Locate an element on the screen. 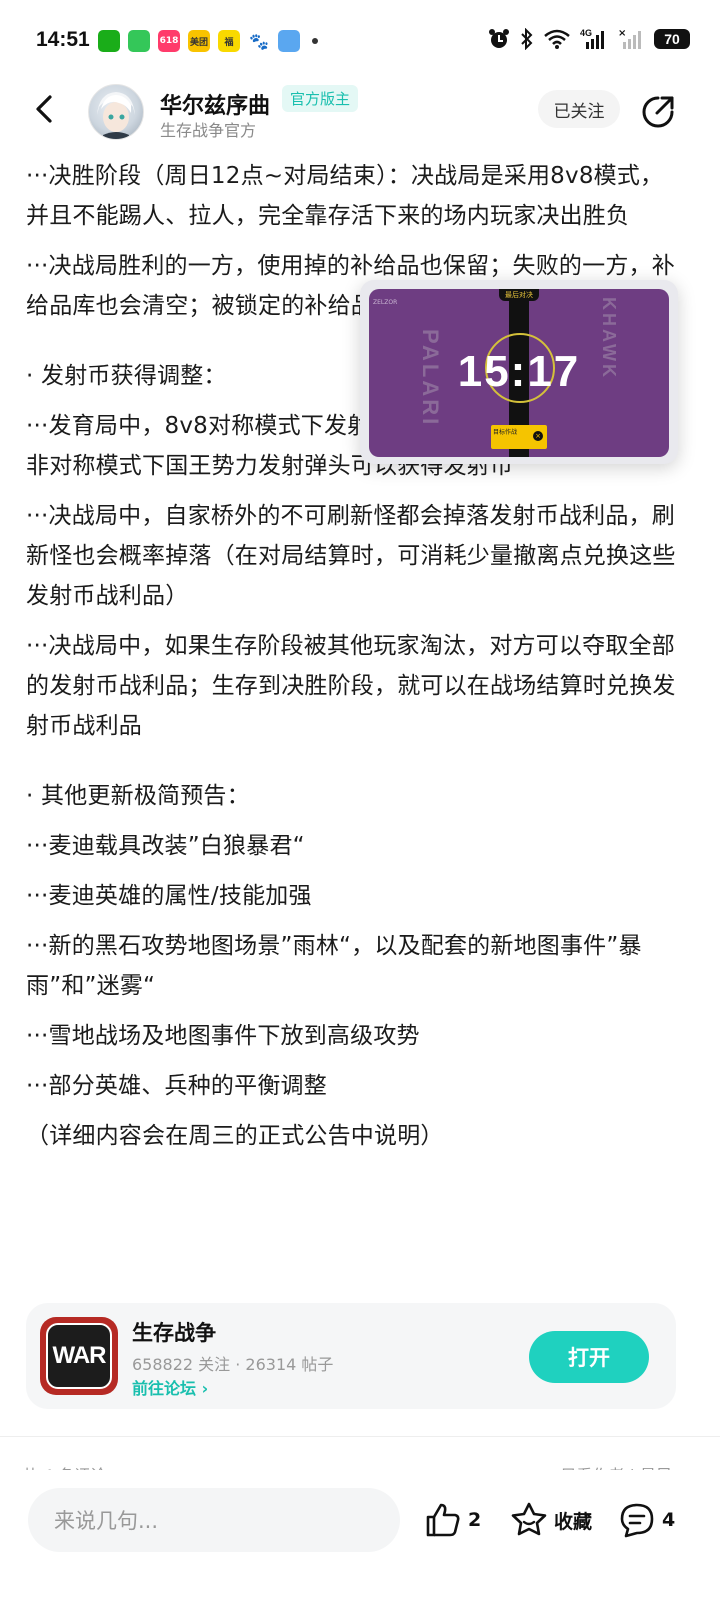  favorite-label: 收藏 is located at coordinates (573, 1521).